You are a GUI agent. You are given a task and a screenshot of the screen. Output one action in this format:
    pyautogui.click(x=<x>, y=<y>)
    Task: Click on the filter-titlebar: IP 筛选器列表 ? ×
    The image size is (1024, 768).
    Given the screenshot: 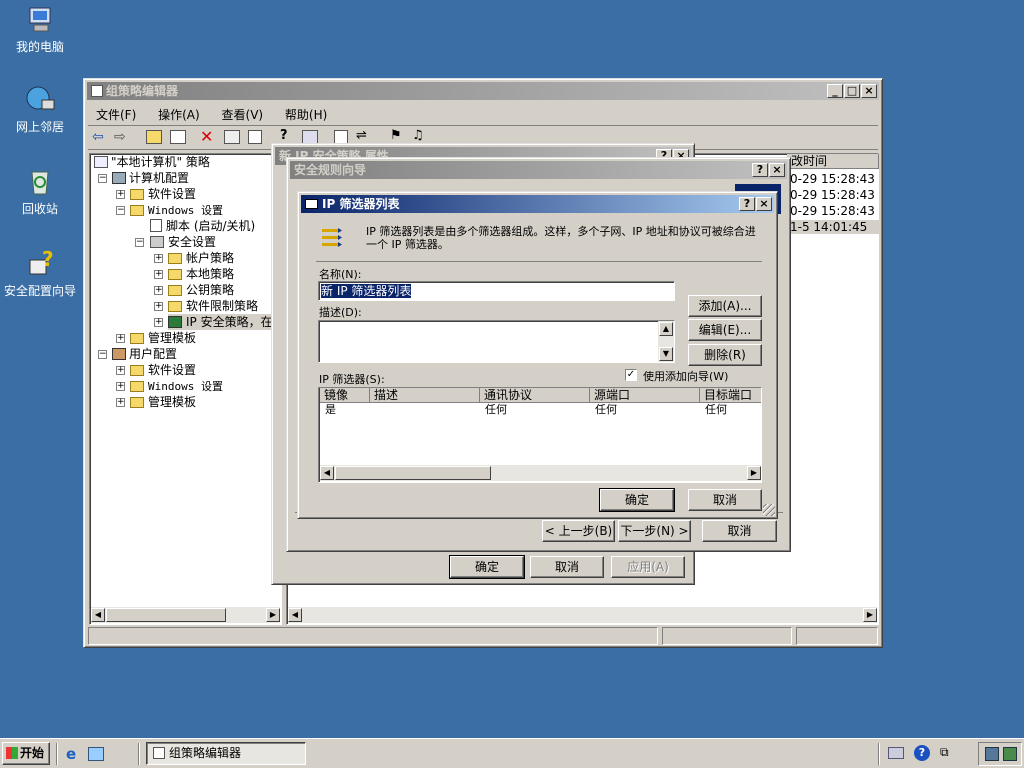 What is the action you would take?
    pyautogui.click(x=537, y=204)
    